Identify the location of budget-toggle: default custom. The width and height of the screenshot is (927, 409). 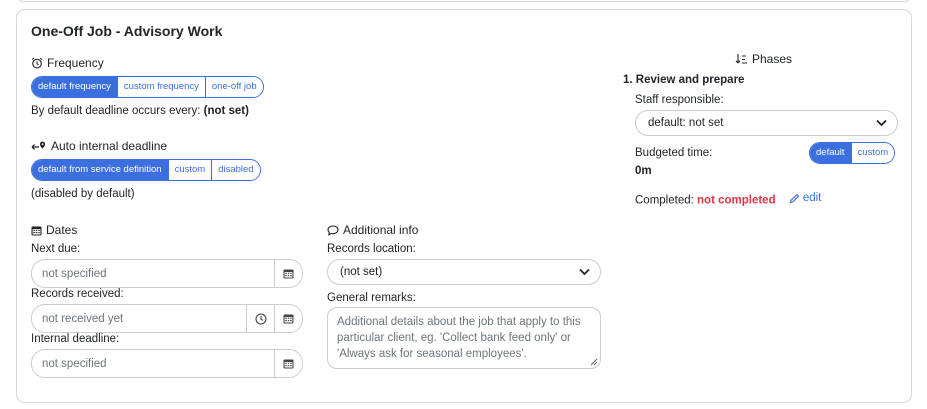
(852, 153).